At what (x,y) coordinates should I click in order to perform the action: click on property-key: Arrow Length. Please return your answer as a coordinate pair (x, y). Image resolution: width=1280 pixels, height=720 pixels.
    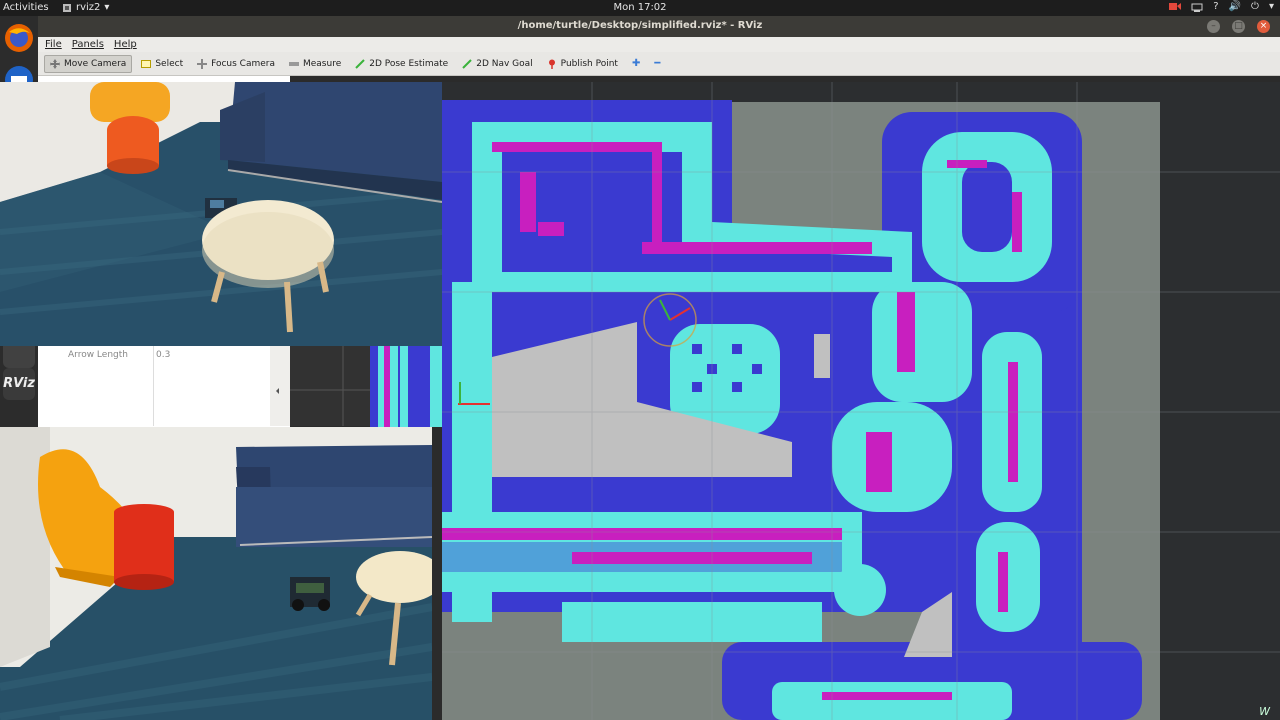
    Looking at the image, I should click on (98, 355).